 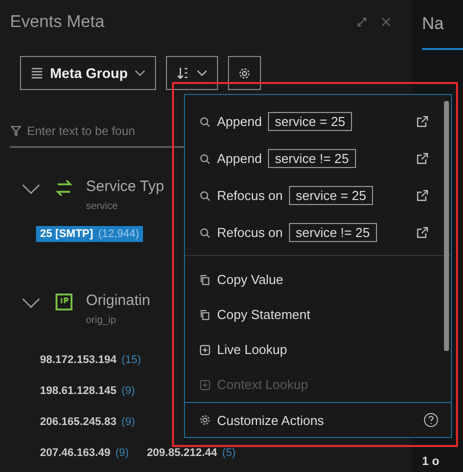 What do you see at coordinates (446, 226) in the screenshot?
I see `scrollbar` at bounding box center [446, 226].